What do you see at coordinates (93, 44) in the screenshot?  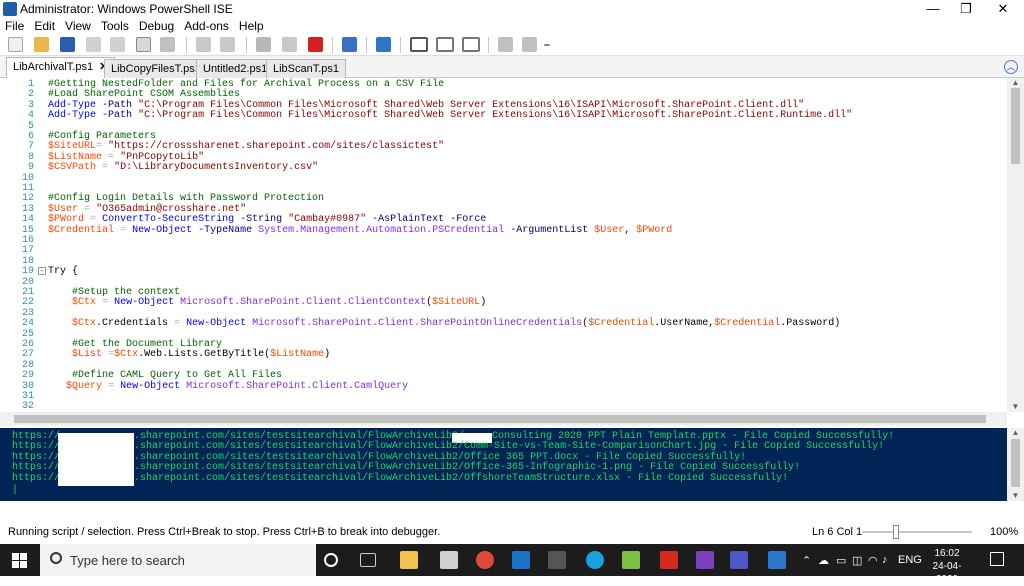 I see `cut-icon` at bounding box center [93, 44].